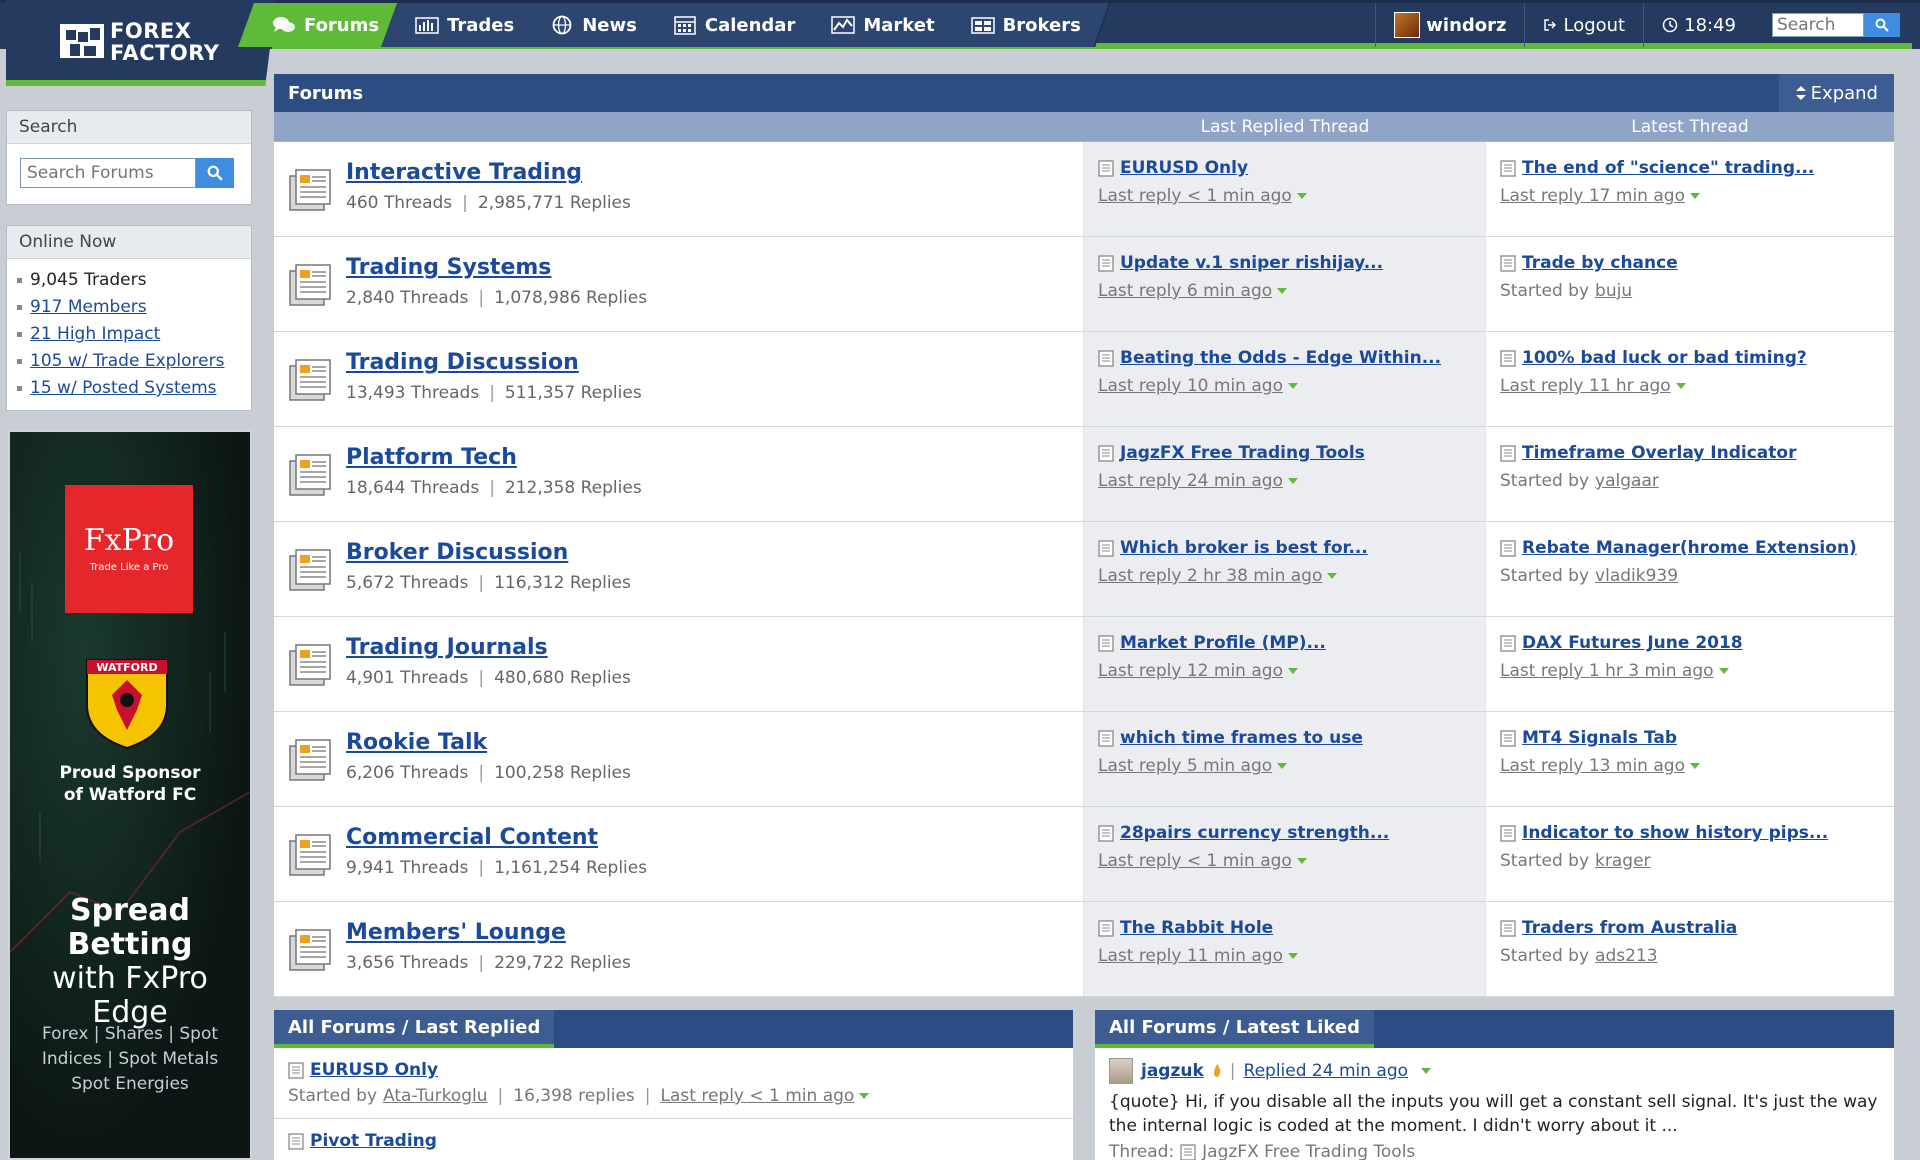 This screenshot has height=1160, width=1920. What do you see at coordinates (1607, 671) in the screenshot?
I see `last-reply-link: Last reply 1 hr 3 min ago` at bounding box center [1607, 671].